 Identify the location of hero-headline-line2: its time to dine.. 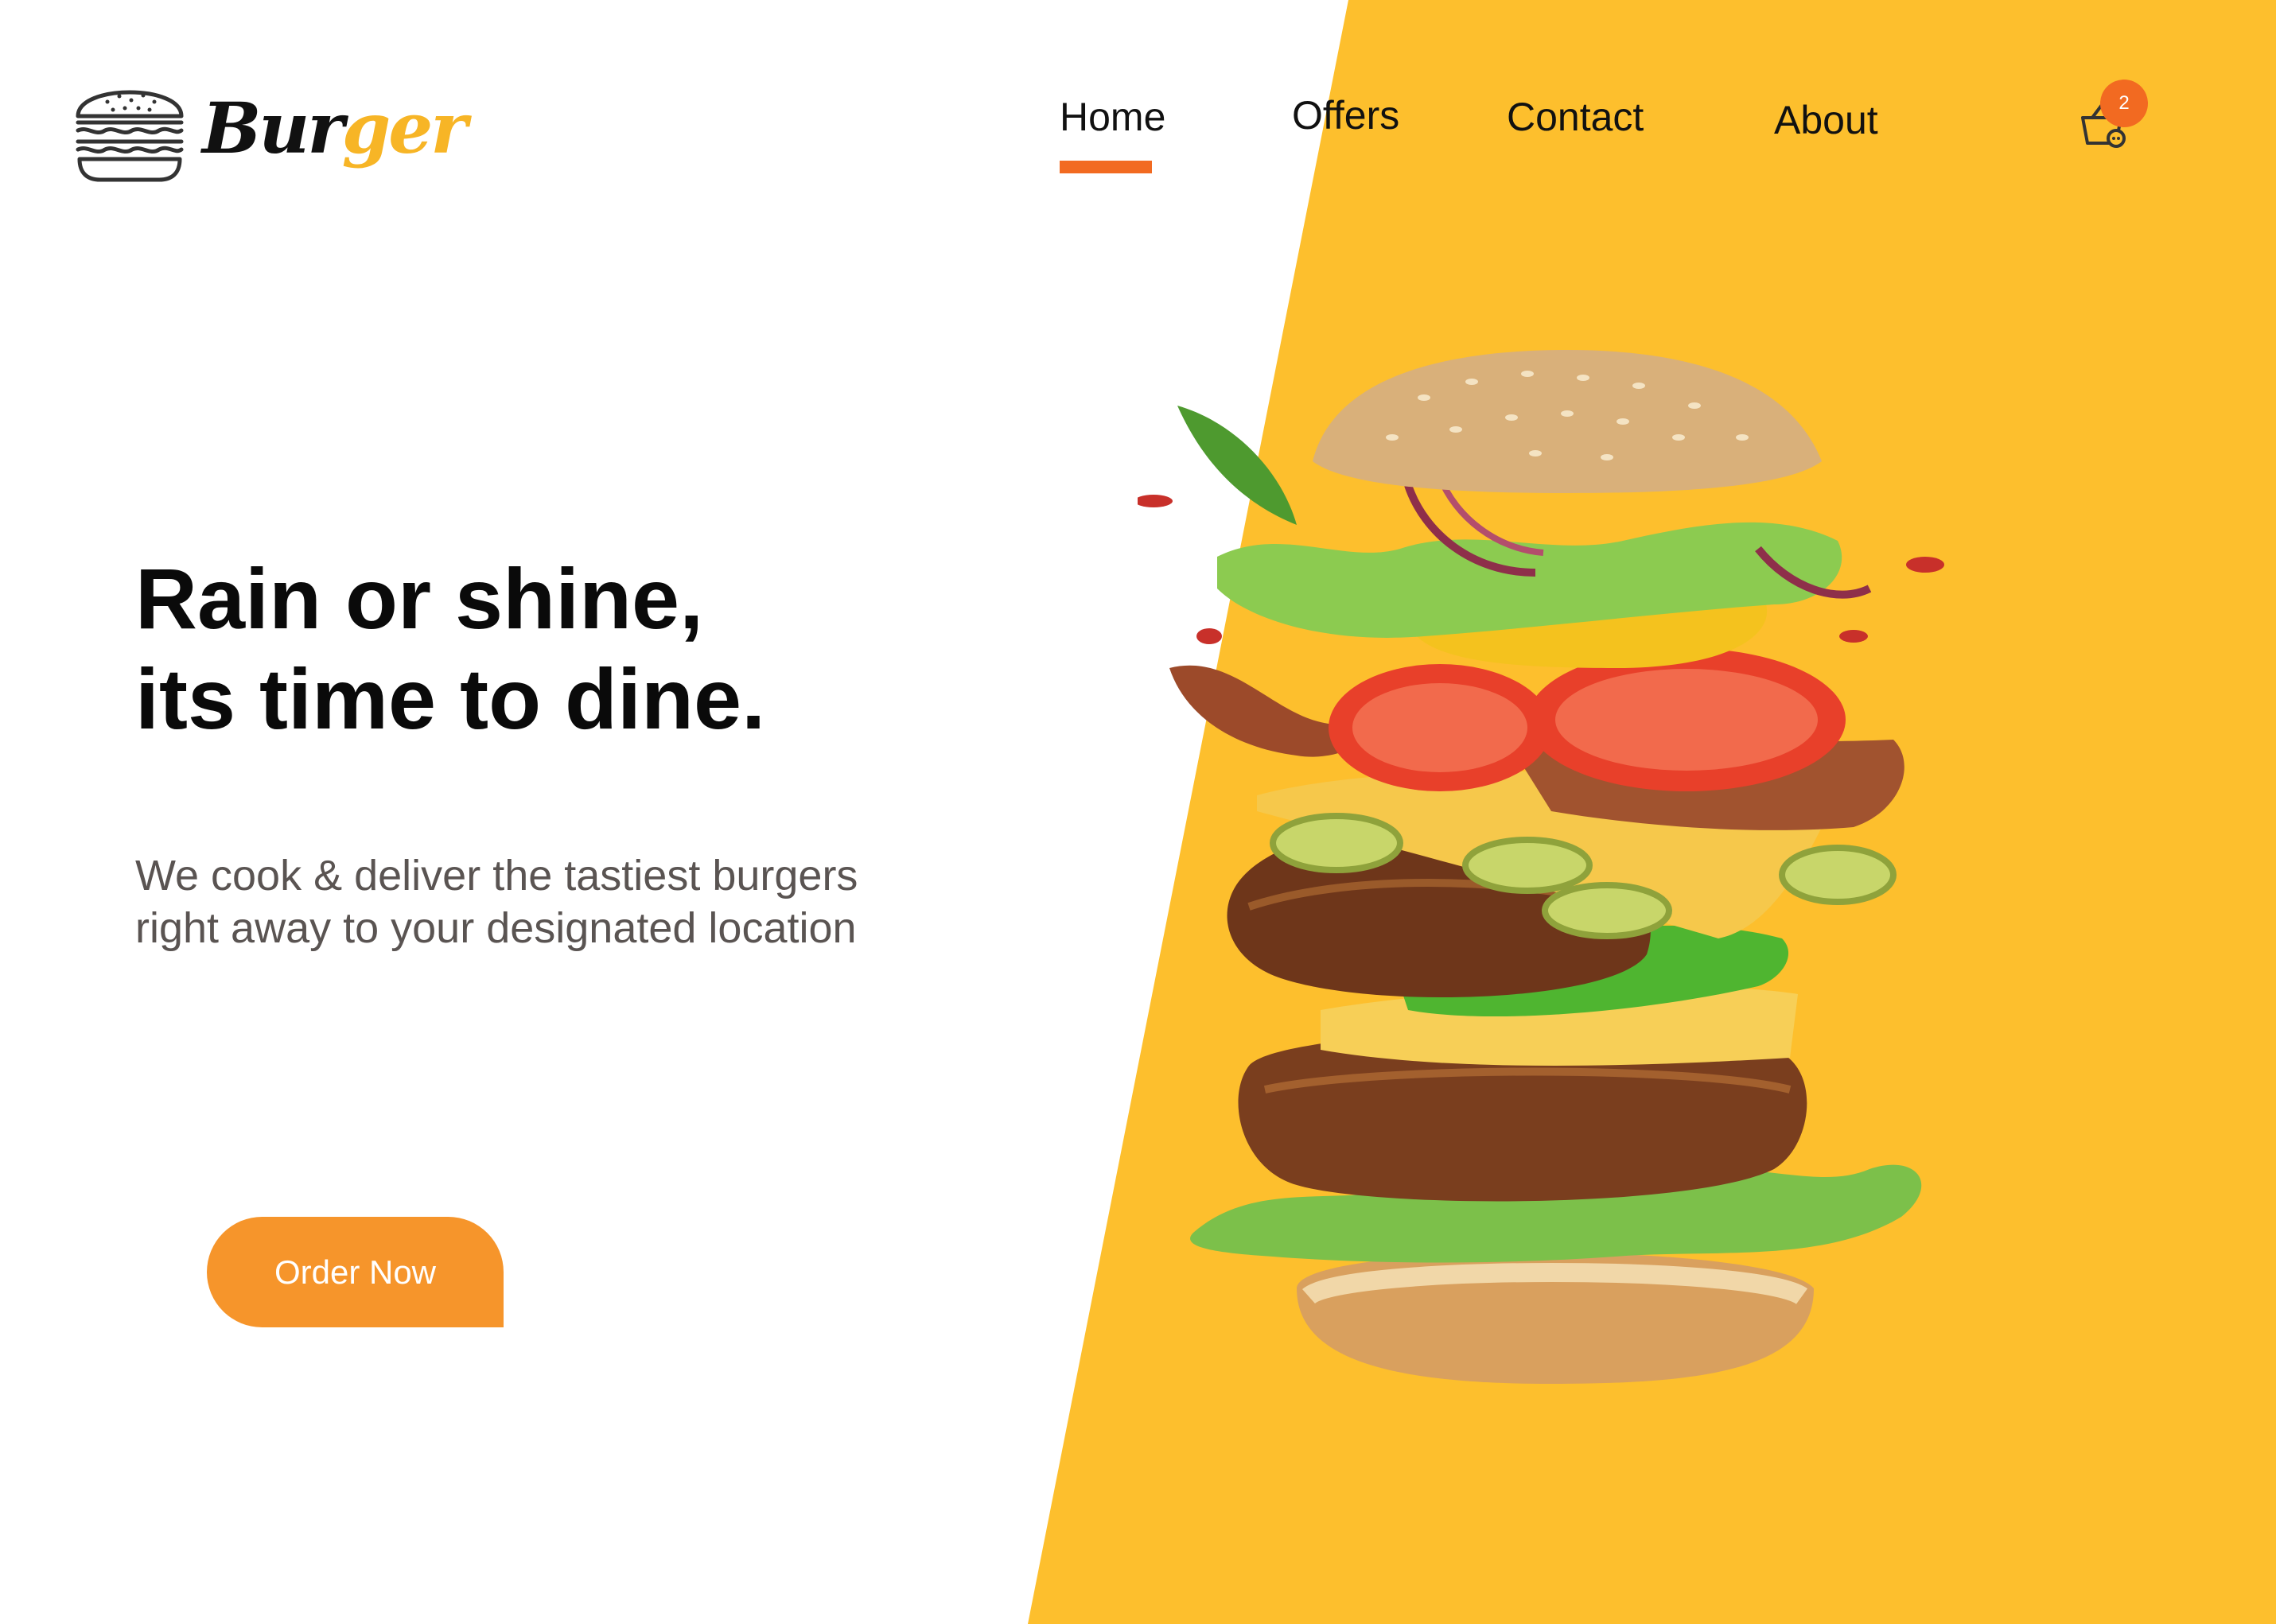
(450, 699).